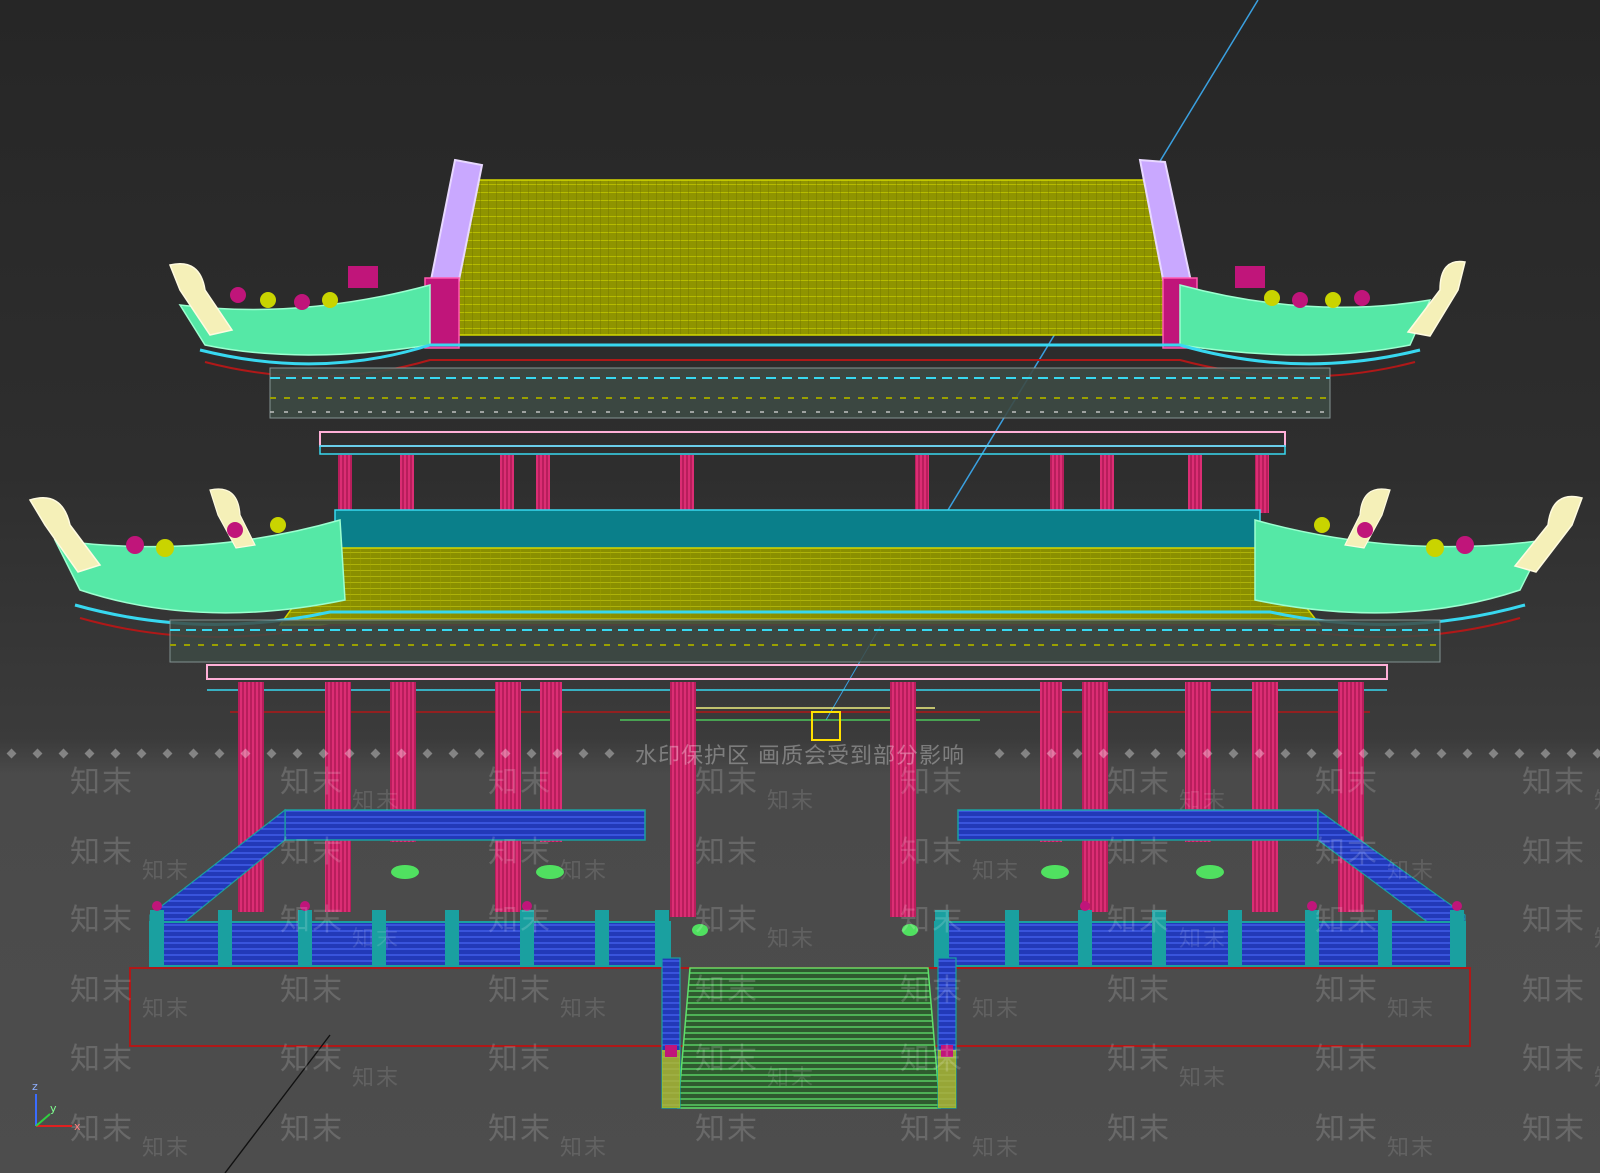 The width and height of the screenshot is (1600, 1173). What do you see at coordinates (805, 641) in the screenshot?
I see `lower-brackets` at bounding box center [805, 641].